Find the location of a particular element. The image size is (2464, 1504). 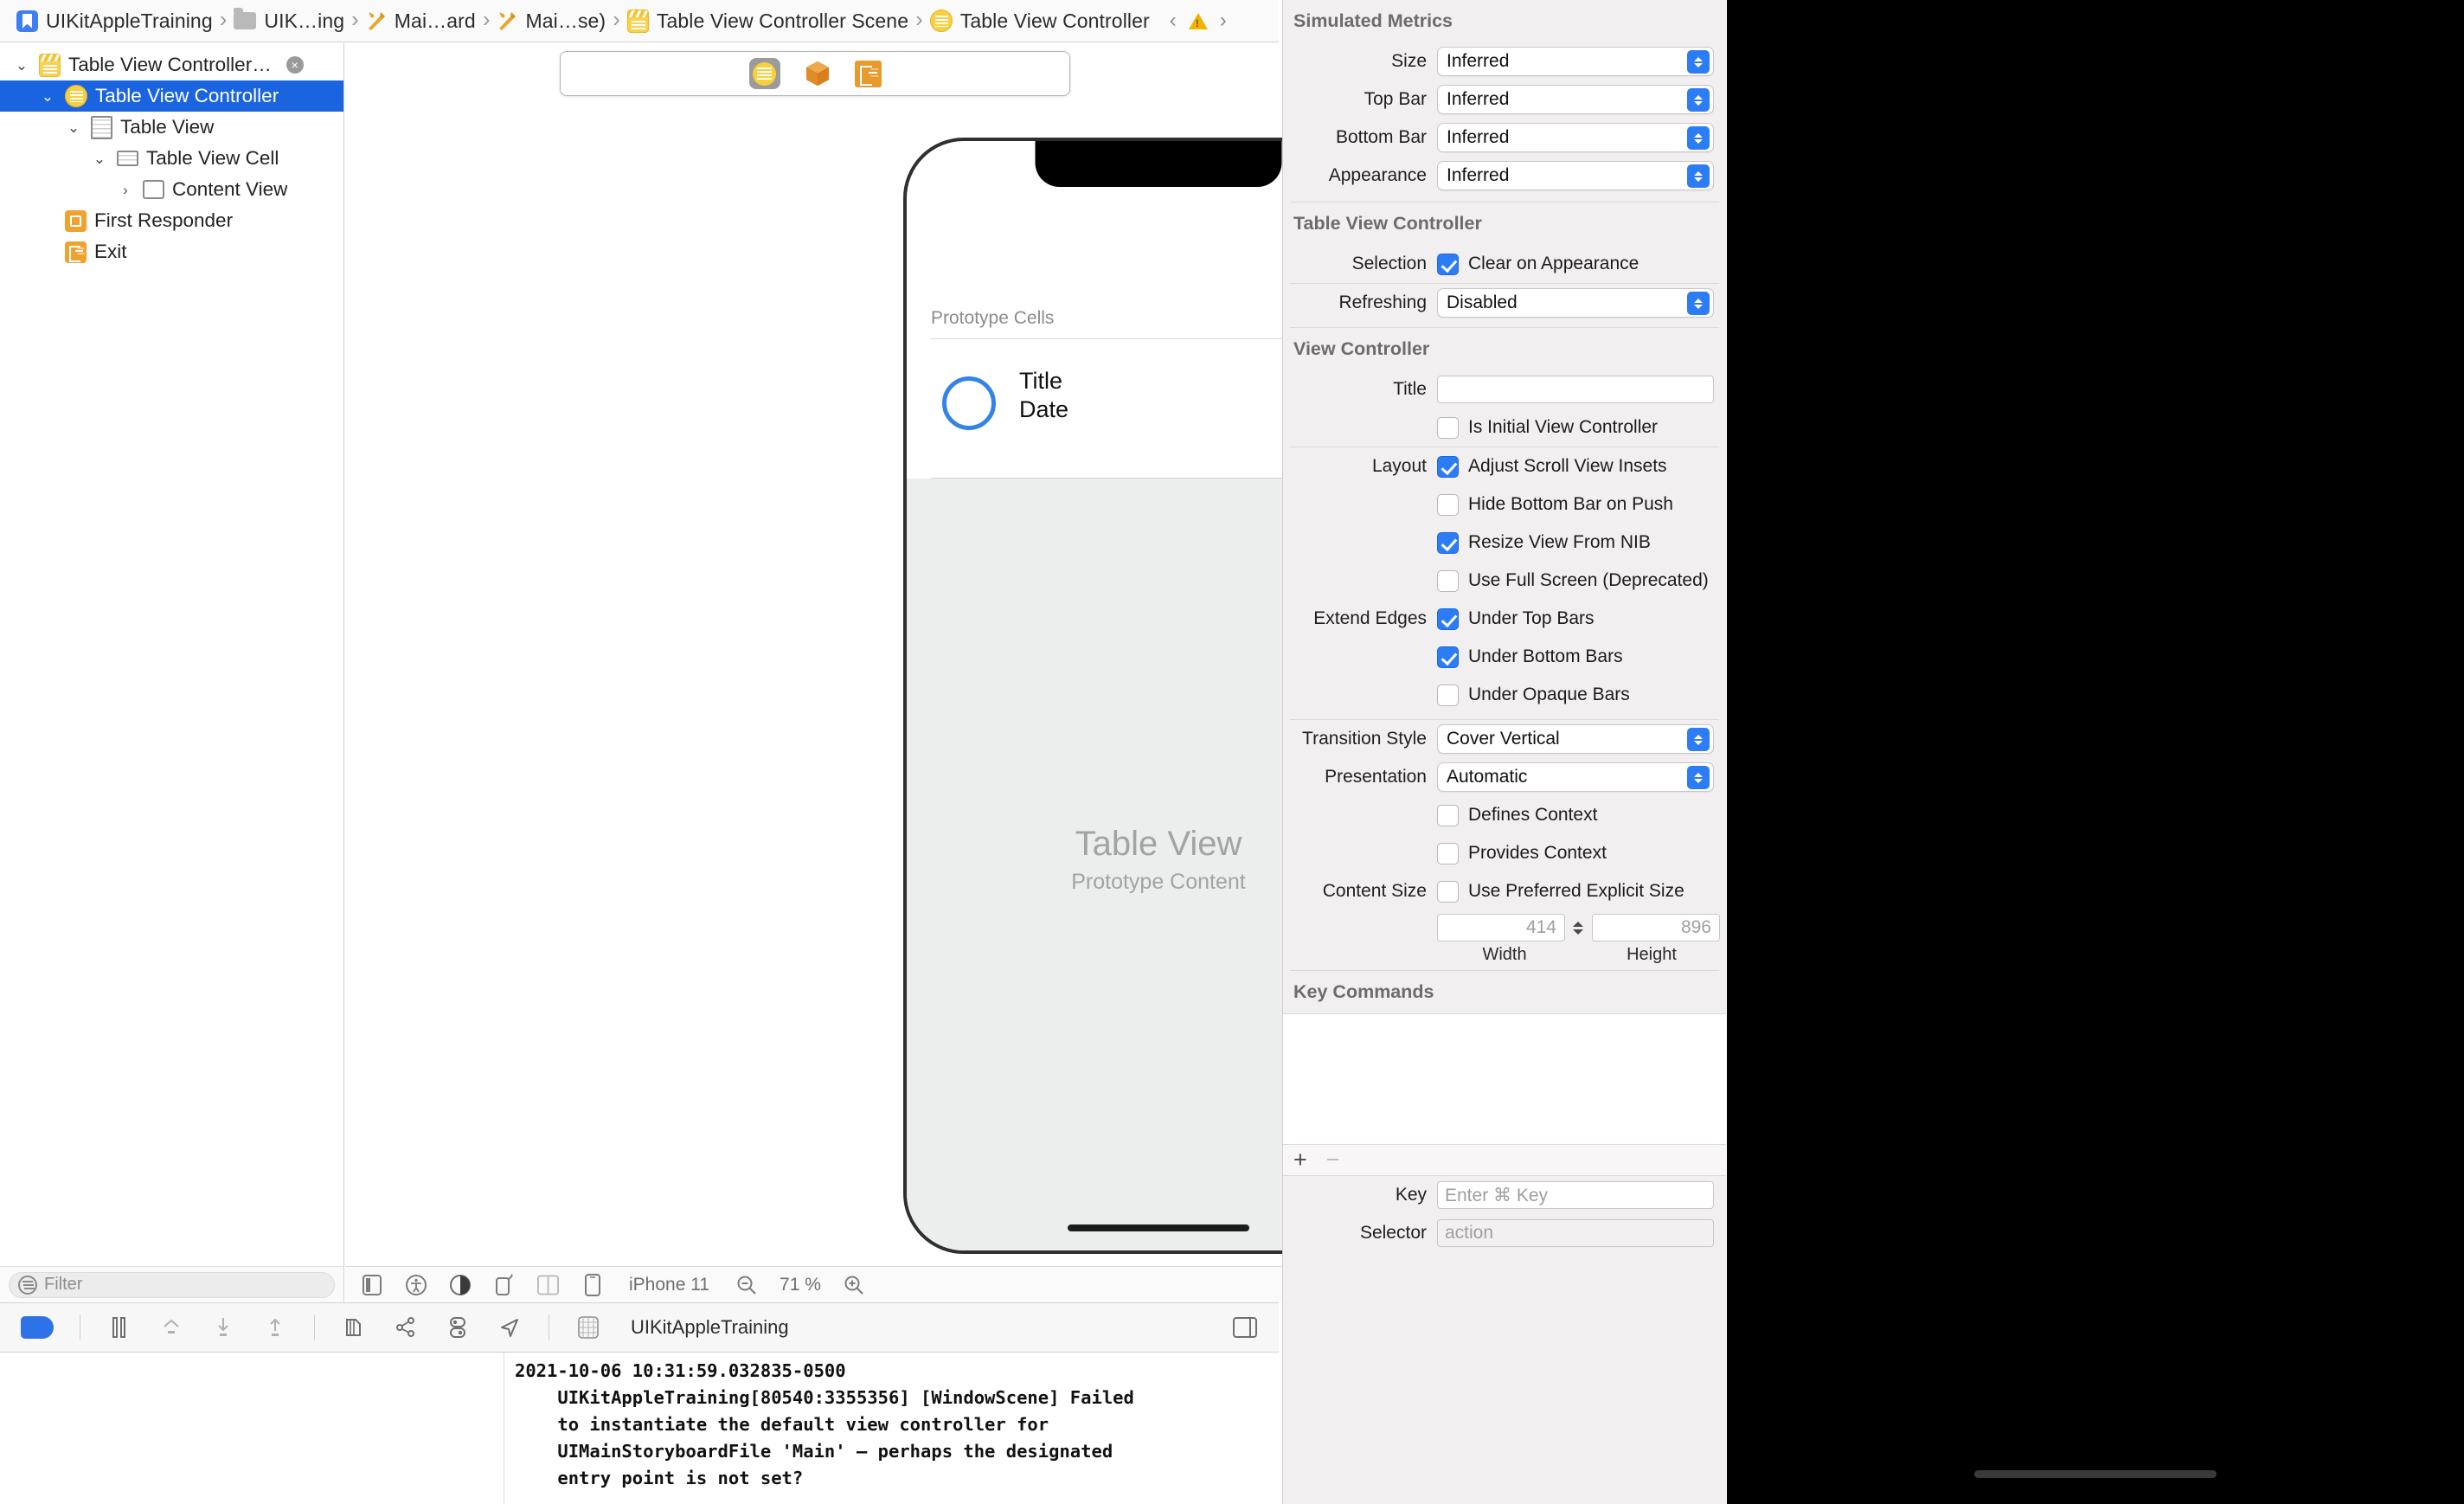

height-stepper: 896 is located at coordinates (1659, 928).